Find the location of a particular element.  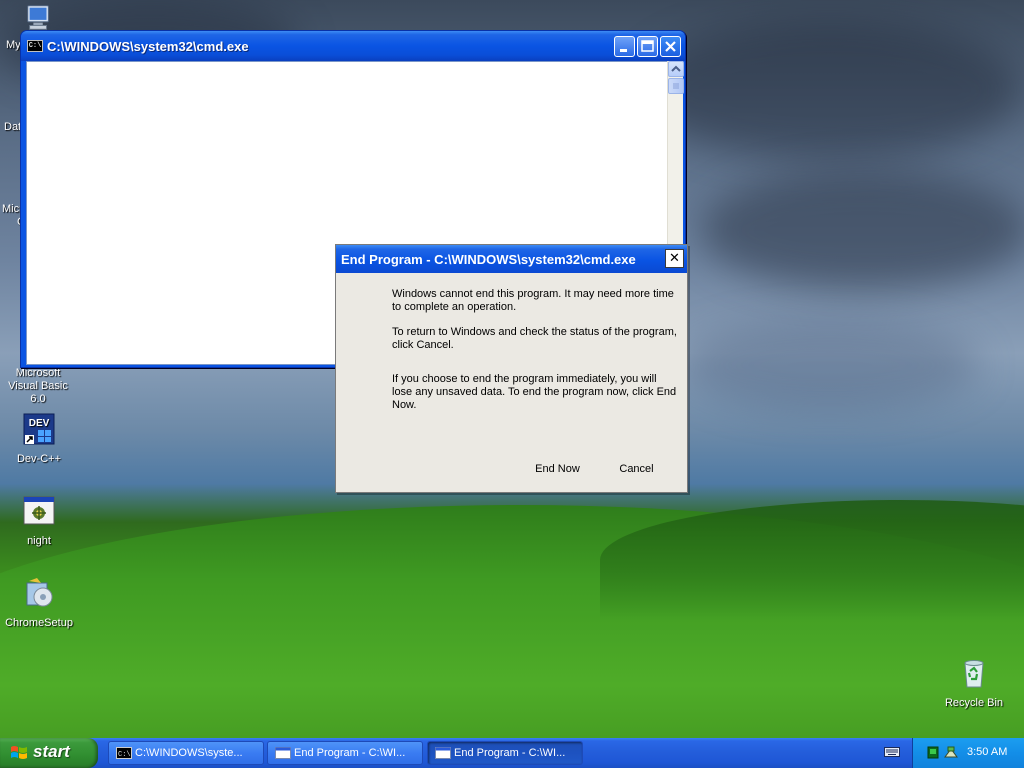

system-tray: 3:50 AM is located at coordinates (968, 753).